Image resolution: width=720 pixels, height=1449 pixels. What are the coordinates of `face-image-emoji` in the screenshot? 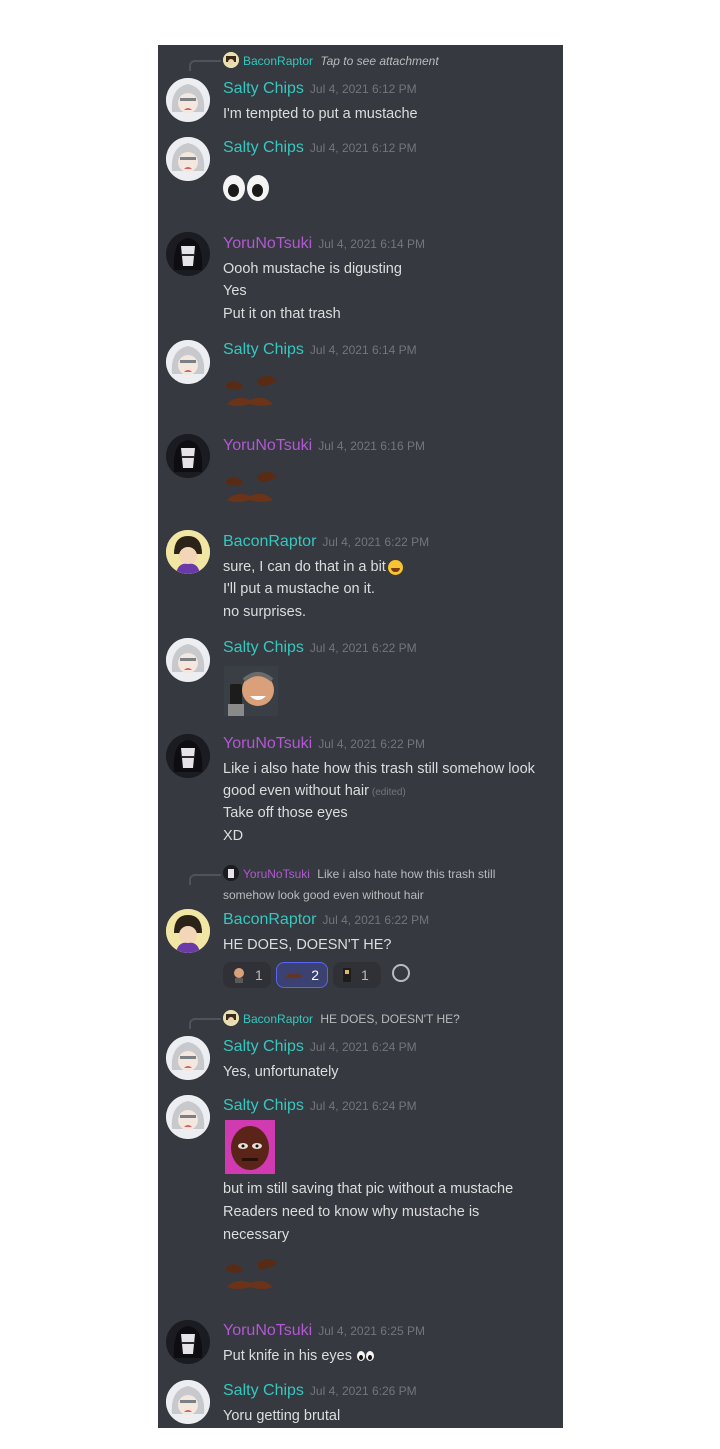 It's located at (250, 1147).